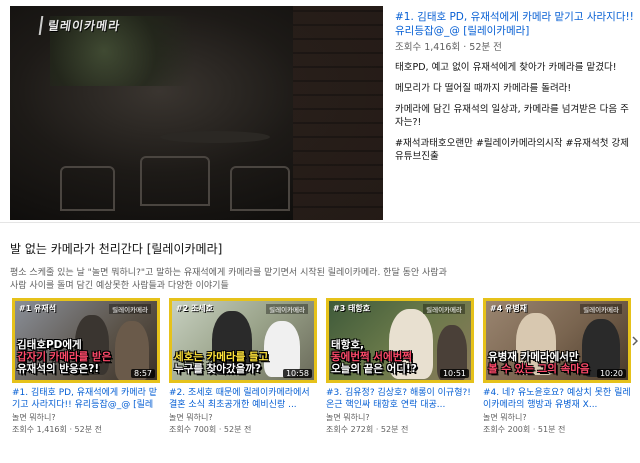 This screenshot has height=463, width=640. I want to click on video-meta: 조회수 700회 · 52분 전, so click(243, 429).